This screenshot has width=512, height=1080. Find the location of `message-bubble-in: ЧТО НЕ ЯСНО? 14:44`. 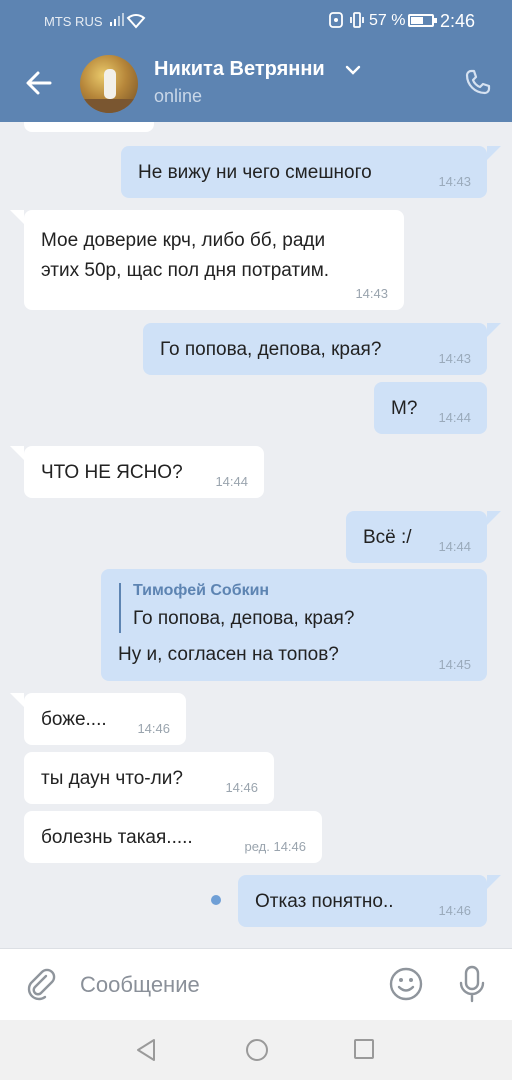

message-bubble-in: ЧТО НЕ ЯСНО? 14:44 is located at coordinates (144, 472).